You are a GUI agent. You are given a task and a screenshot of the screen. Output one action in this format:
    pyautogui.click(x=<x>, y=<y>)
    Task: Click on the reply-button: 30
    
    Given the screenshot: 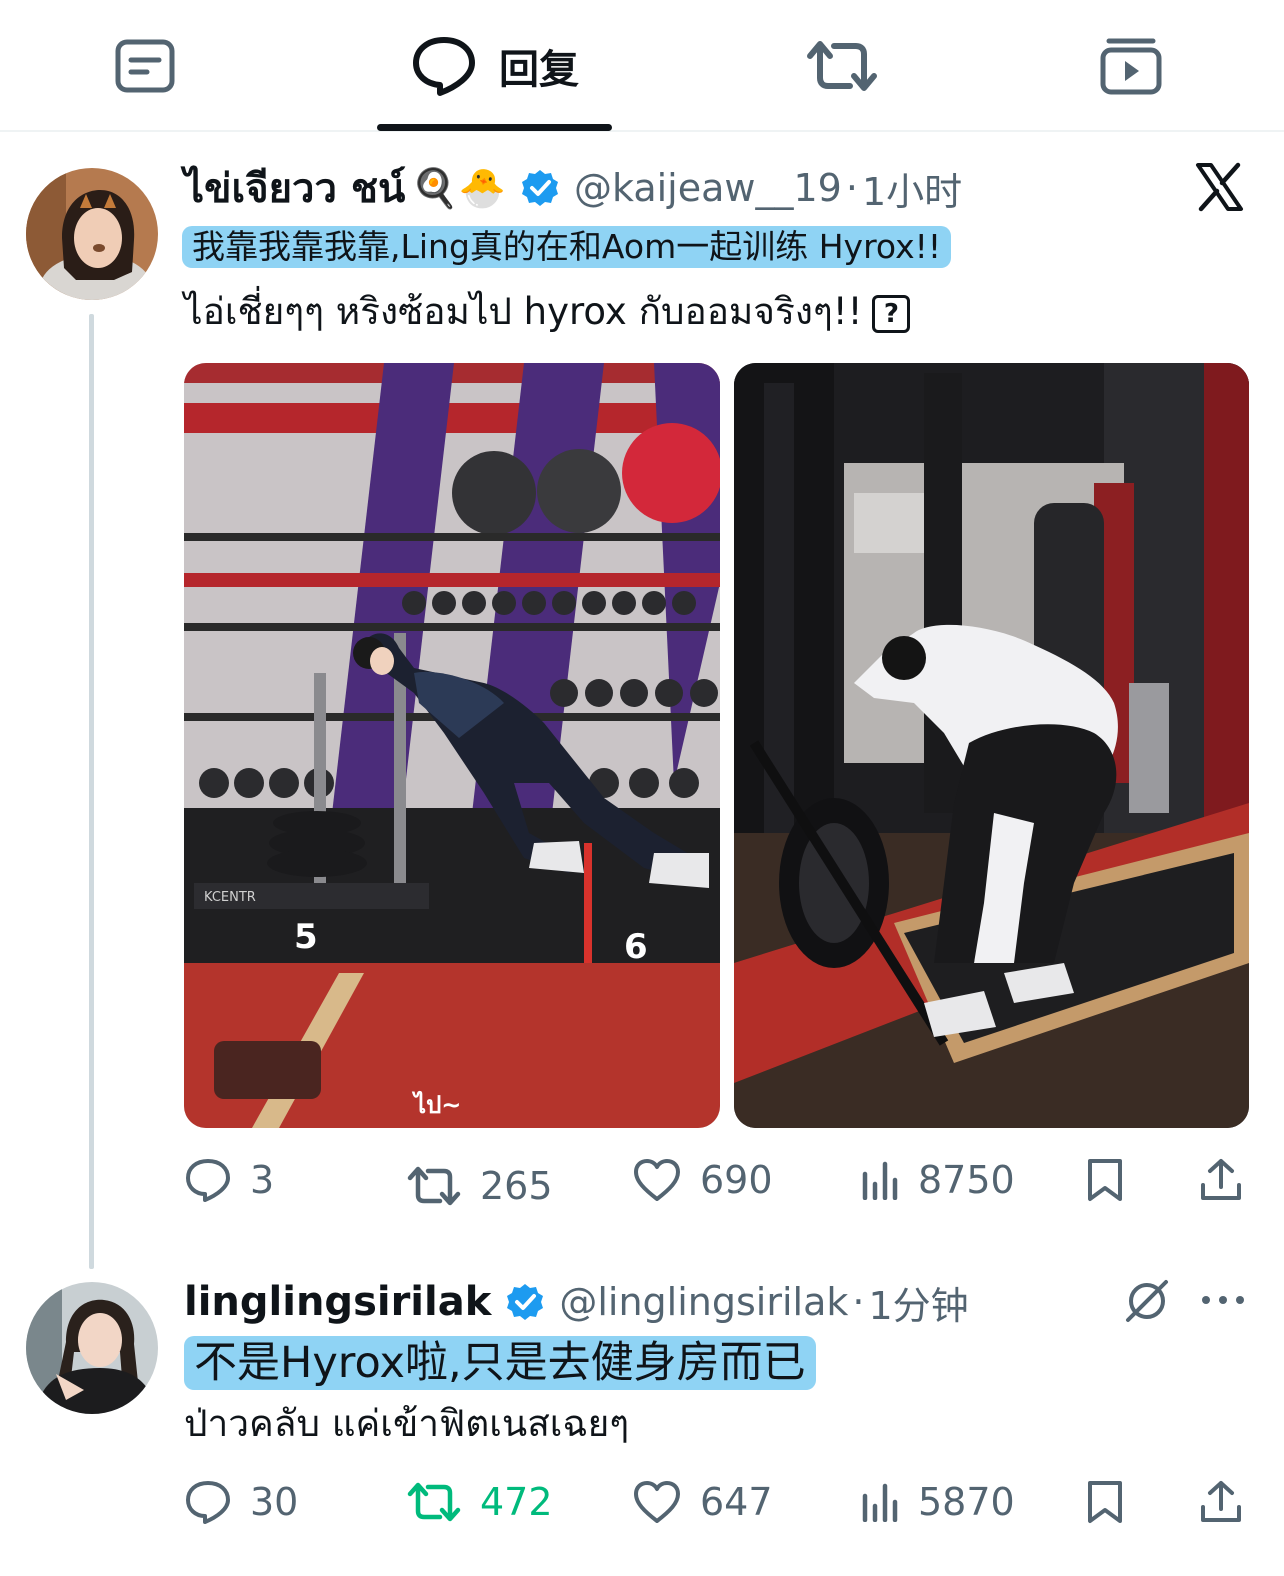 What is the action you would take?
    pyautogui.click(x=241, y=1502)
    